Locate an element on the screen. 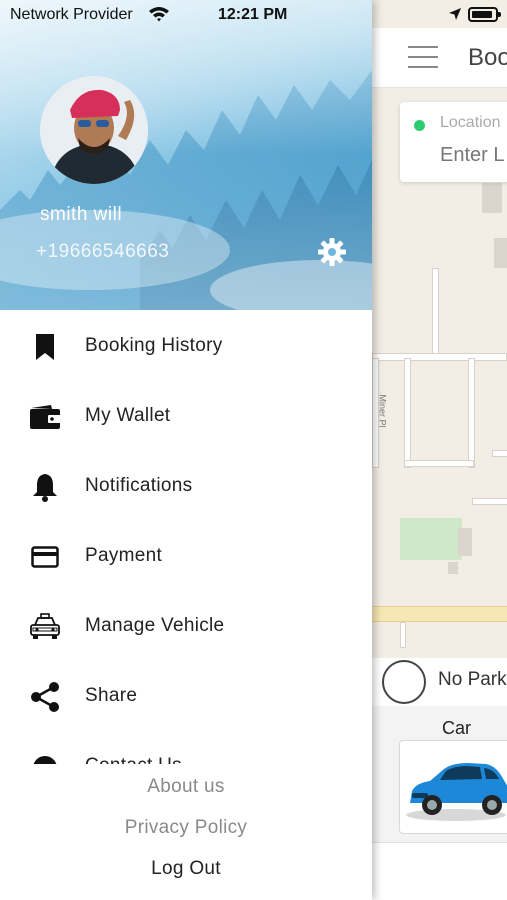  map-bottom-panel is located at coordinates (439, 871).